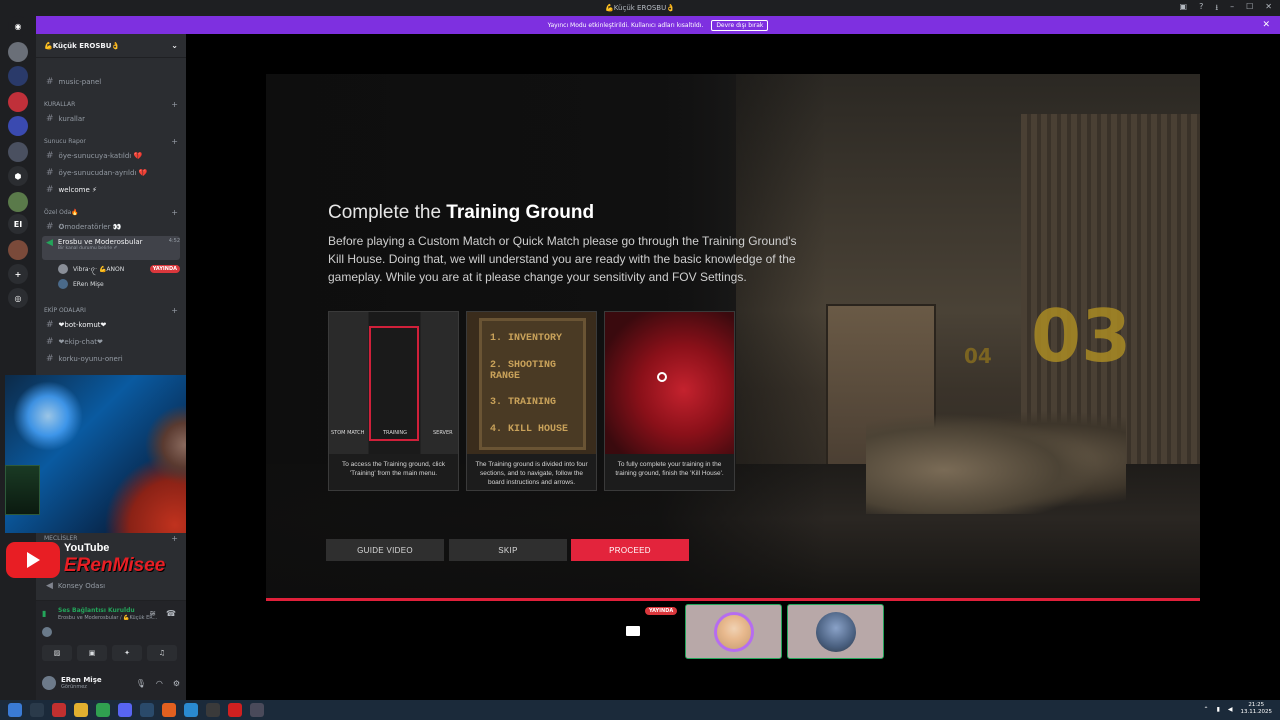  What do you see at coordinates (33, 560) in the screenshot?
I see `youtube-logo-icon` at bounding box center [33, 560].